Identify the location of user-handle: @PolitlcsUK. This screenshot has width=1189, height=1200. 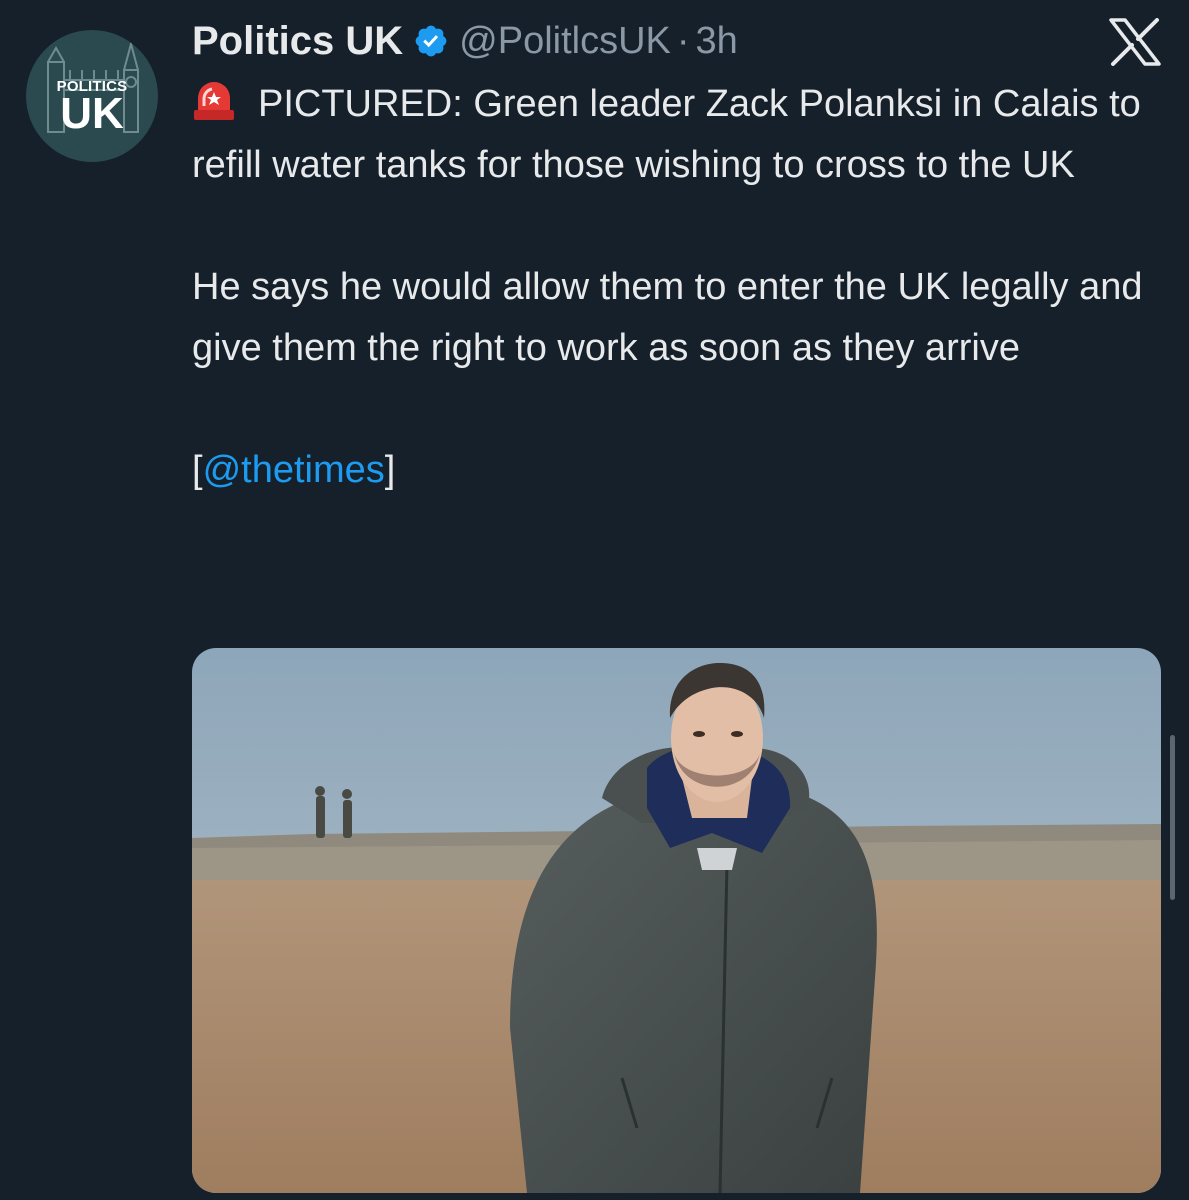
(565, 41).